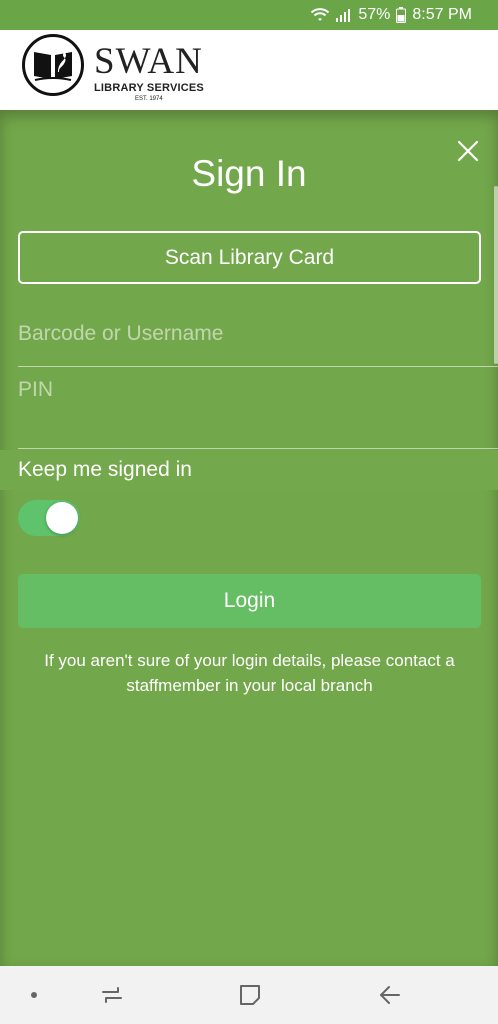  Describe the element at coordinates (258, 390) in the screenshot. I see `pin-input` at that location.